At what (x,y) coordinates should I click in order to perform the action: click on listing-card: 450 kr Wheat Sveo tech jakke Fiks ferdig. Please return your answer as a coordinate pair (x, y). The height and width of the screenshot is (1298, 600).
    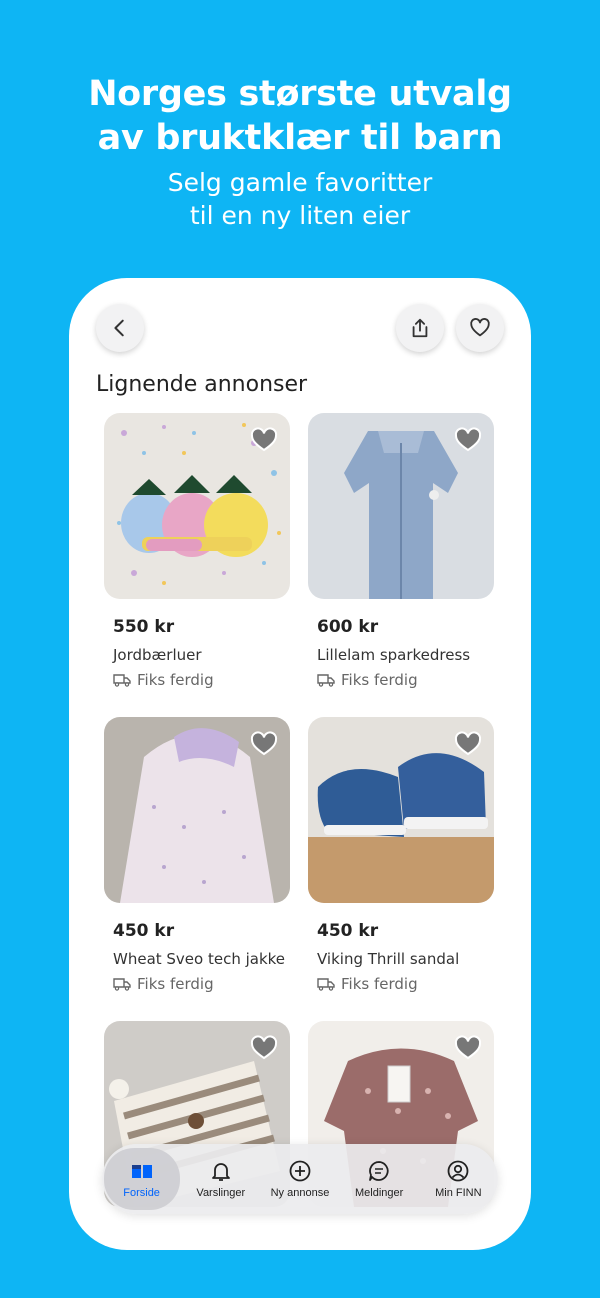
    Looking at the image, I should click on (197, 855).